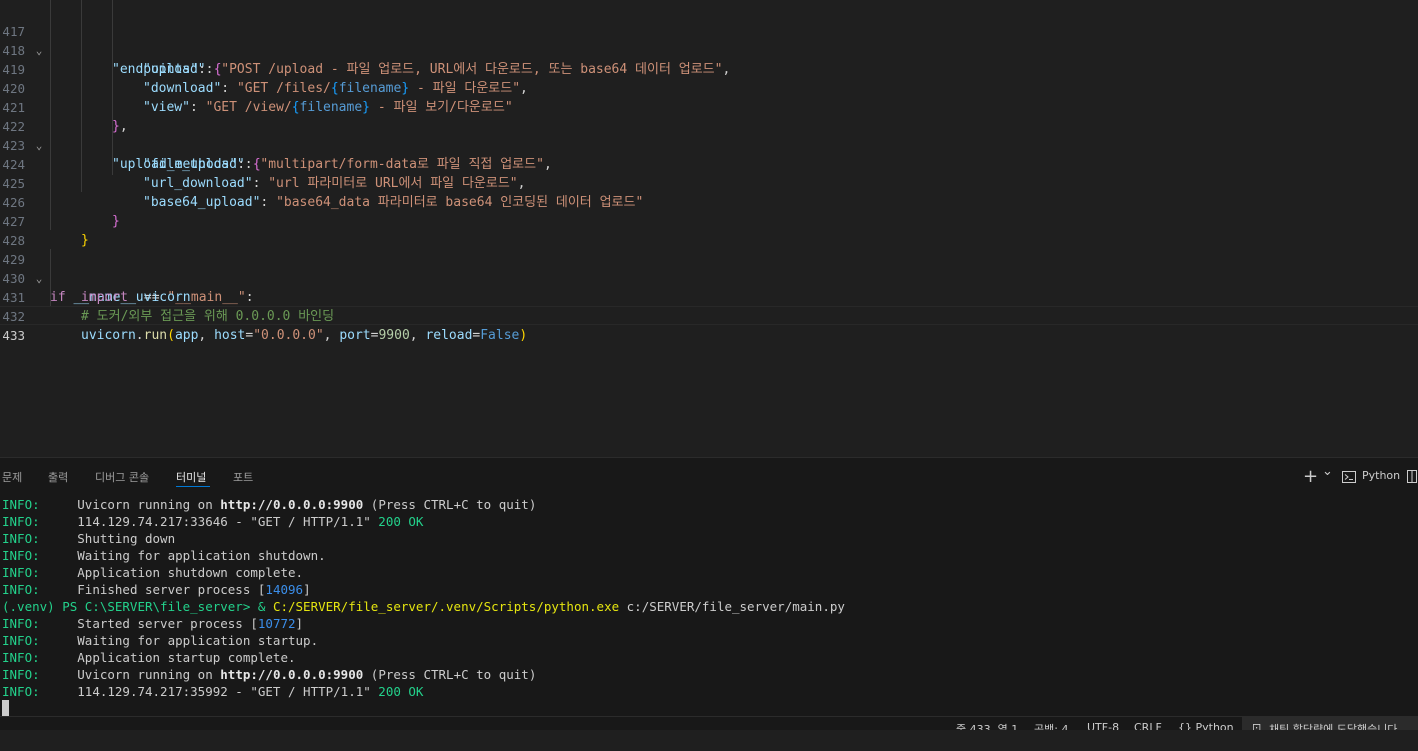  What do you see at coordinates (1412, 478) in the screenshot?
I see `split-terminal-icon` at bounding box center [1412, 478].